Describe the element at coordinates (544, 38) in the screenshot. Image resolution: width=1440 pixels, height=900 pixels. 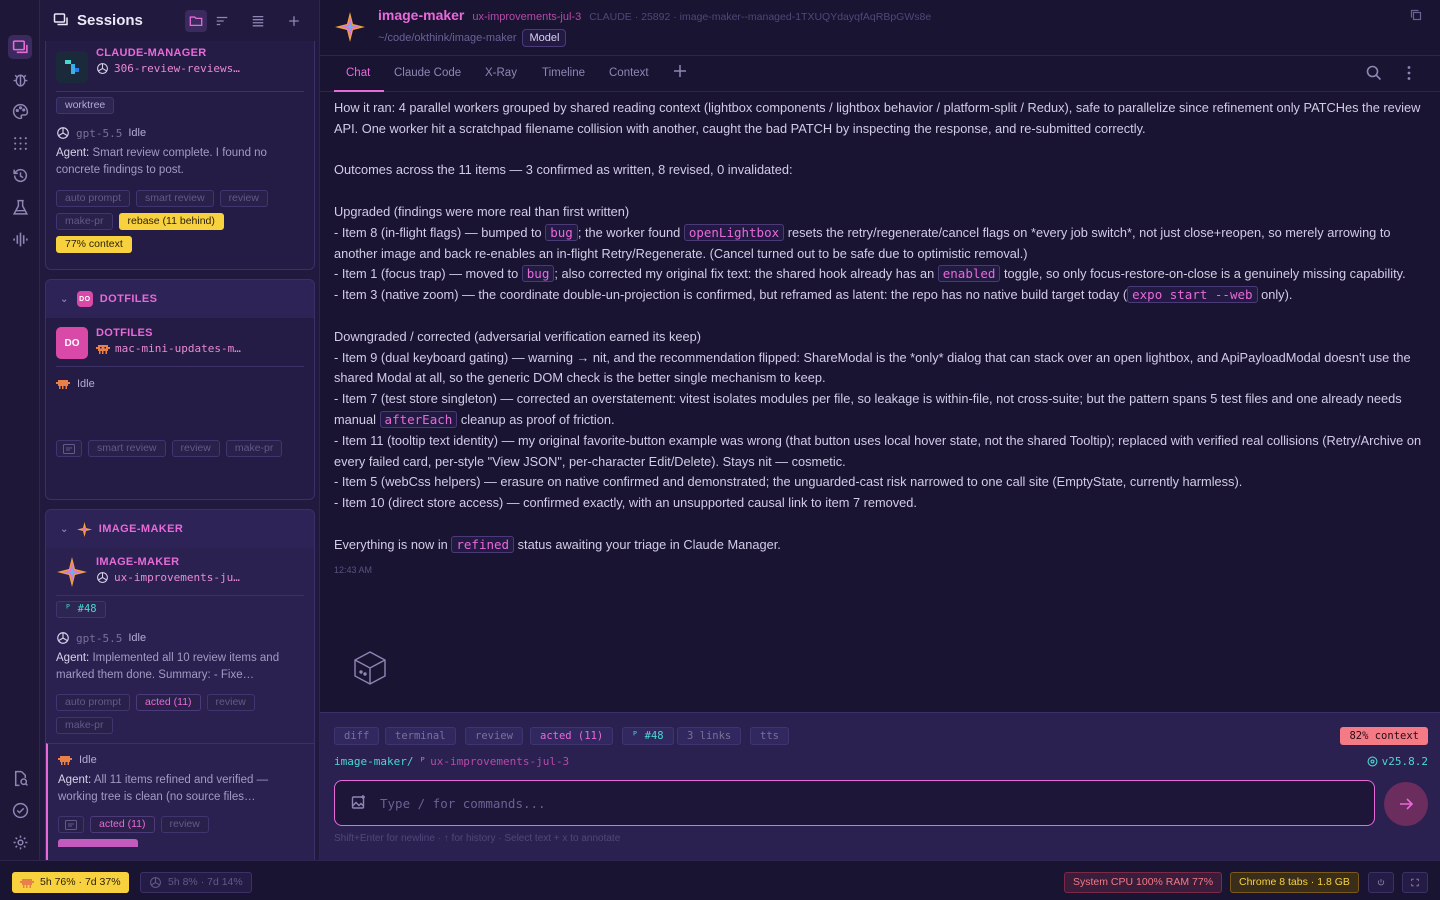
I see `model-button: Model` at that location.